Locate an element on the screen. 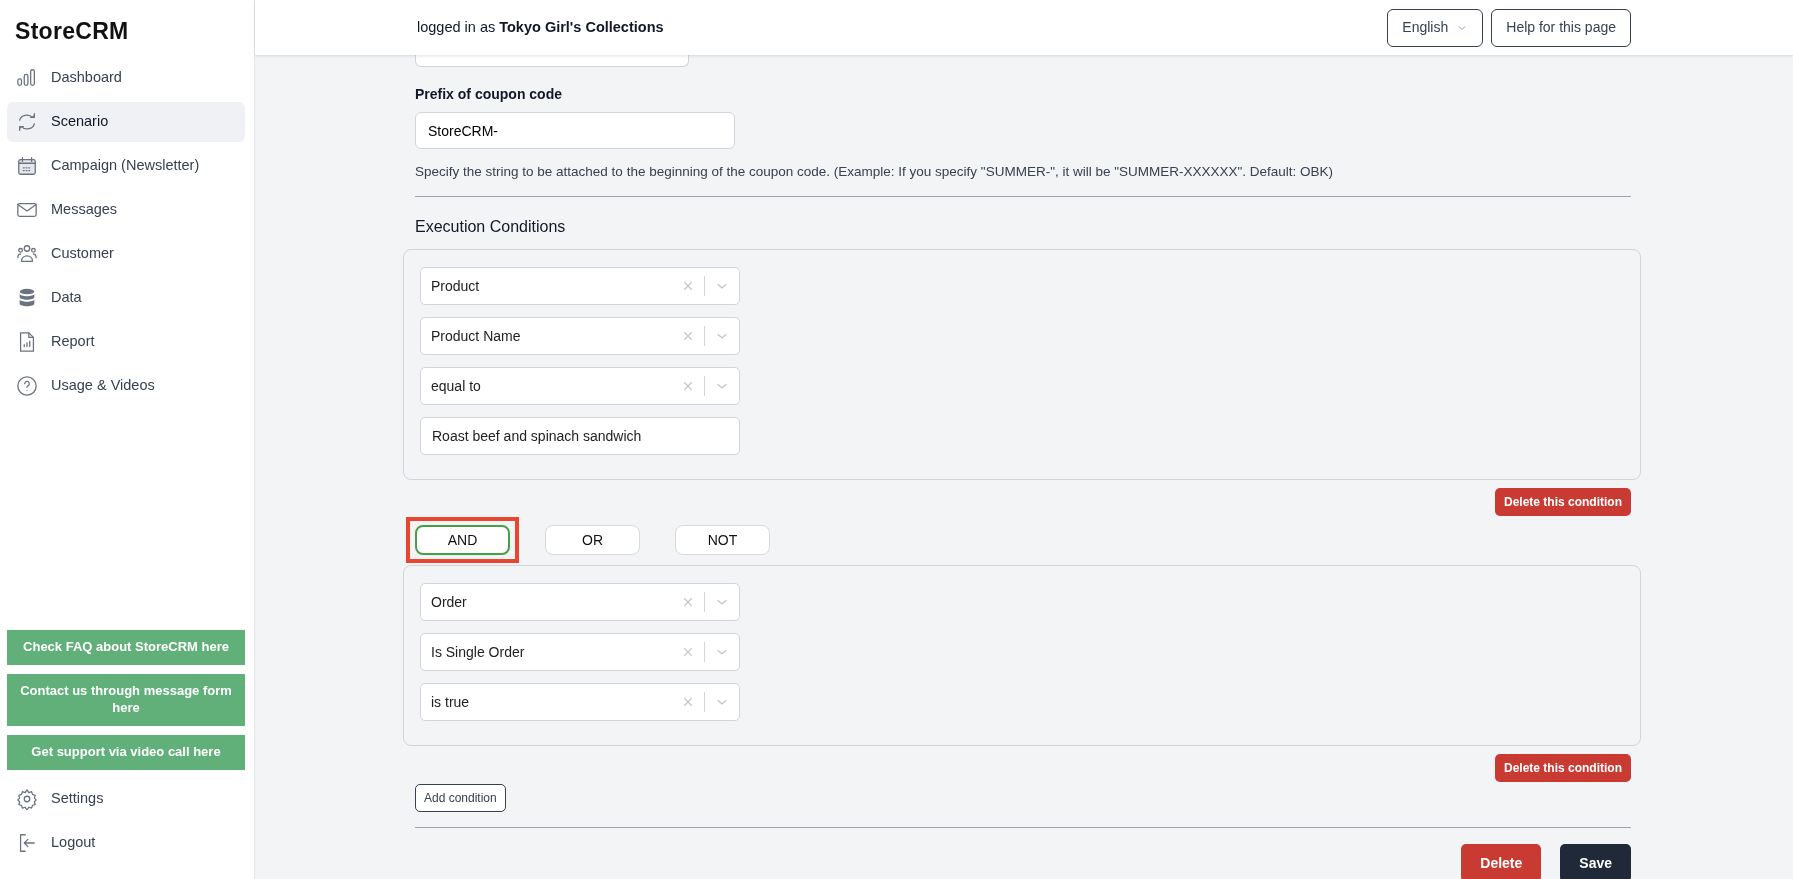  help-text: Specify the string to be attached to the beginning of the coupon code. (Example: If you specify "SUMMER-", it will be "SUMMER-XXXXXX". Default: OBK) is located at coordinates (875, 172).